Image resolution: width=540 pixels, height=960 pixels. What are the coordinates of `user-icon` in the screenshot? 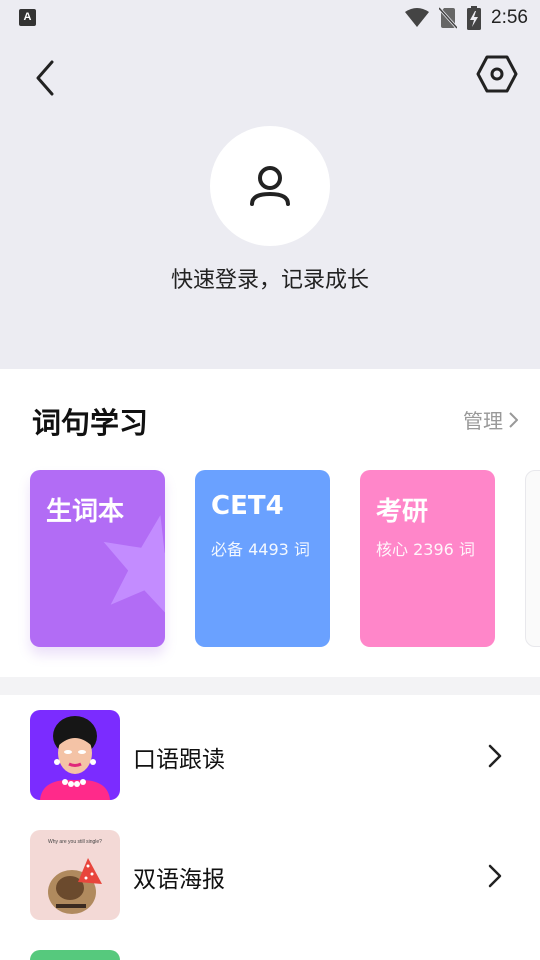 It's located at (270, 186).